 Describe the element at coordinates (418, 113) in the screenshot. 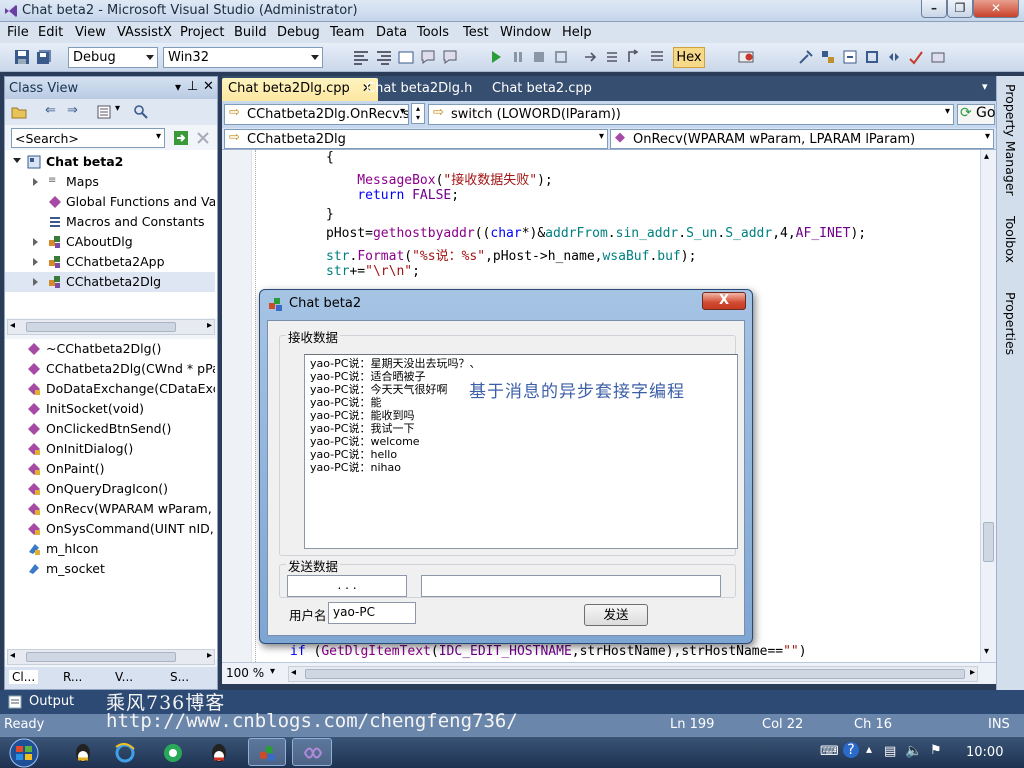

I see `context-spinner: ▴ ▾` at that location.